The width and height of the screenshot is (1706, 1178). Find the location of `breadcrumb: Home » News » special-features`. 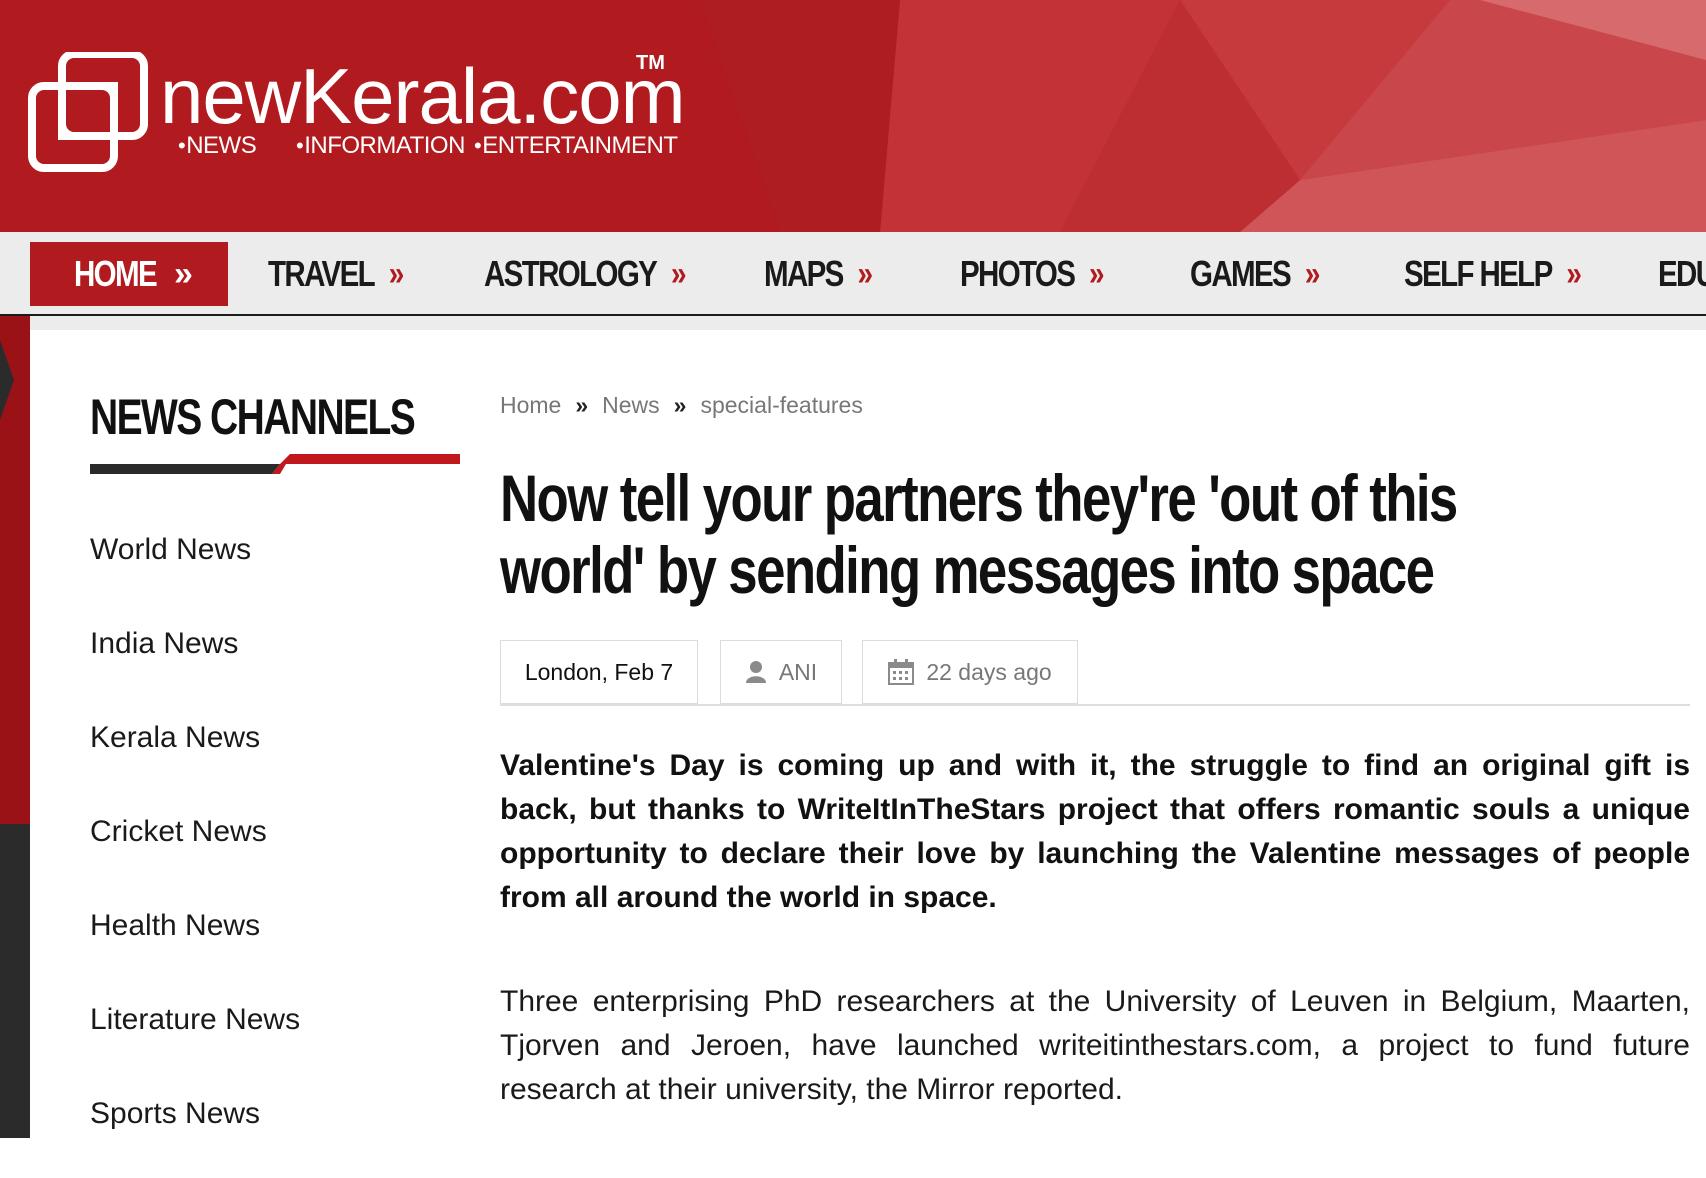

breadcrumb: Home » News » special-features is located at coordinates (681, 405).